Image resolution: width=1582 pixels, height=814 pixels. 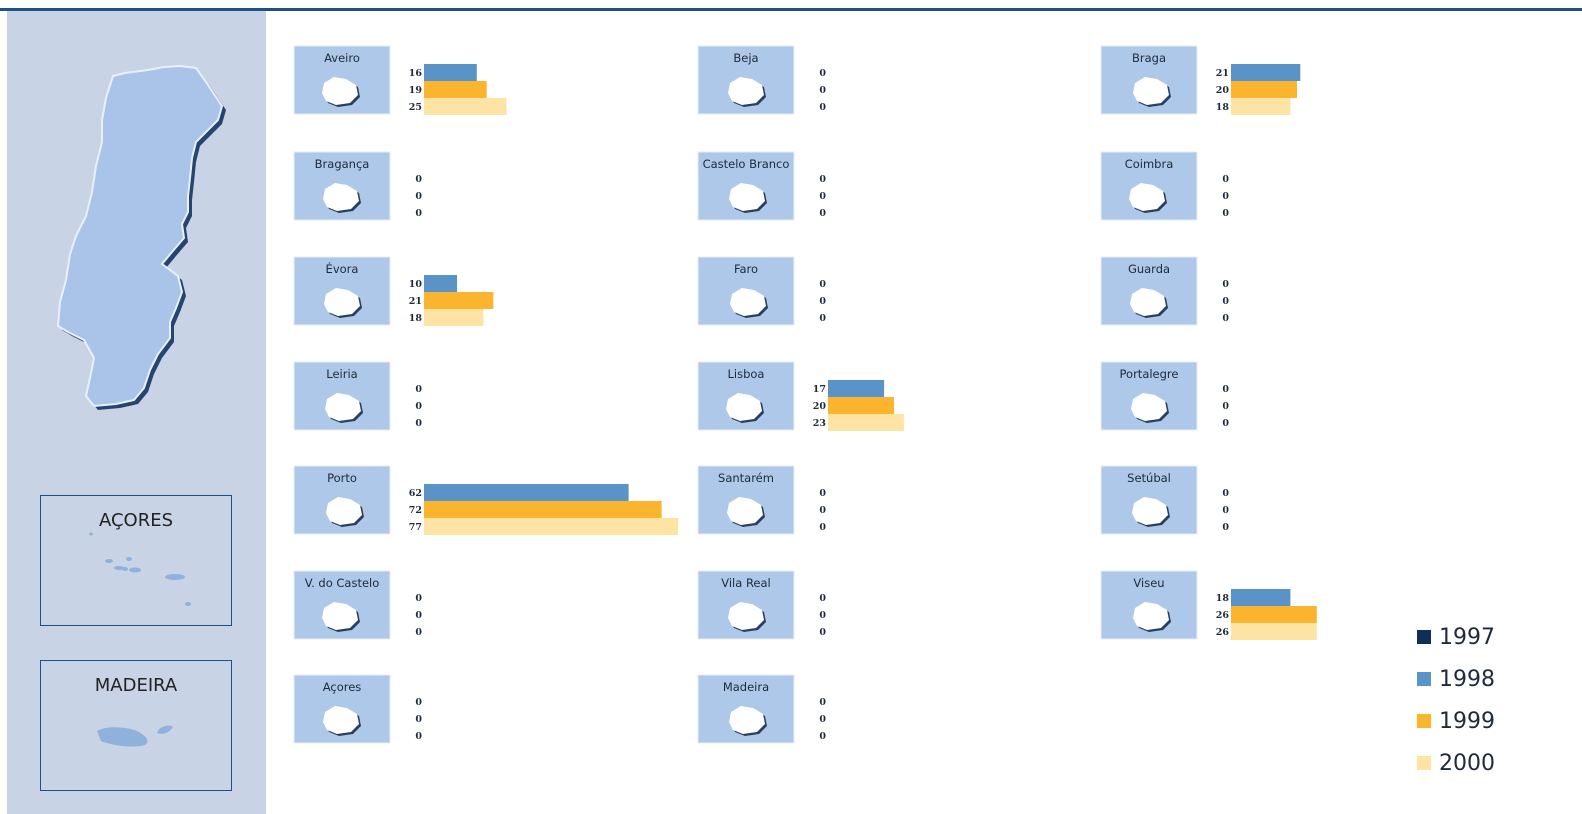 I want to click on district-label: Setúbal, so click(x=1149, y=478).